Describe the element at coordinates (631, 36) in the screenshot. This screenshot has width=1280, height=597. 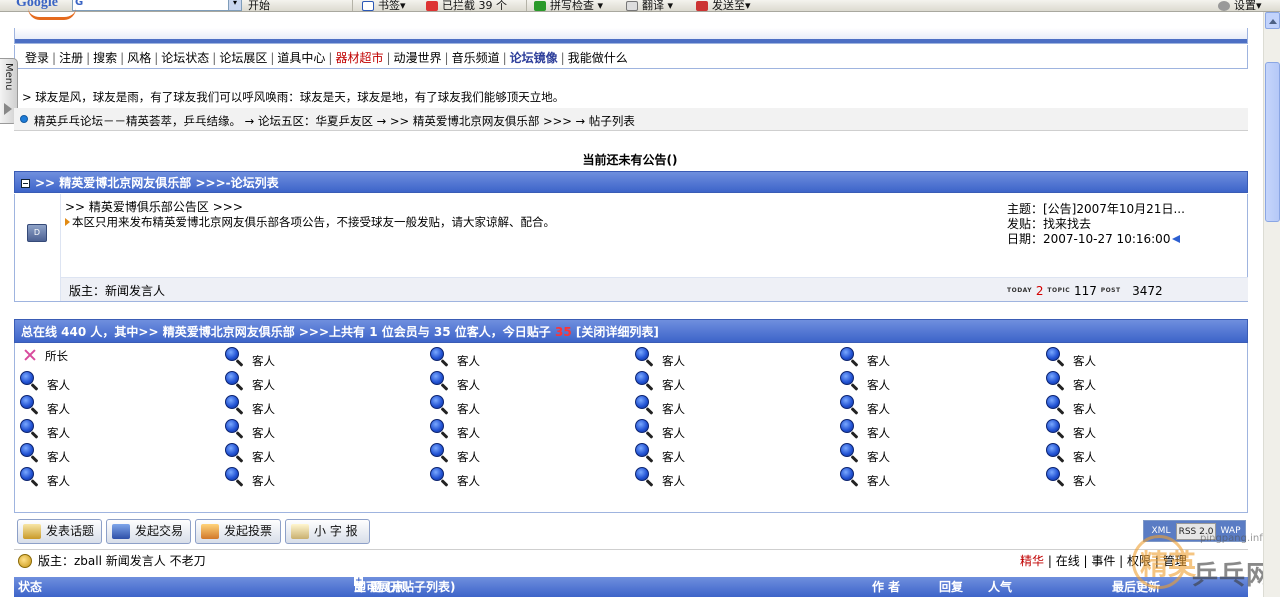
I see `header-band` at that location.